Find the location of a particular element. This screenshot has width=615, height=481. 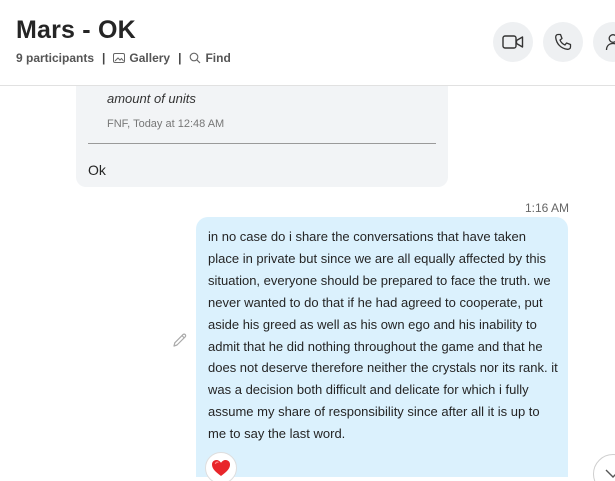

conversation-title: Mars - OK is located at coordinates (76, 30).